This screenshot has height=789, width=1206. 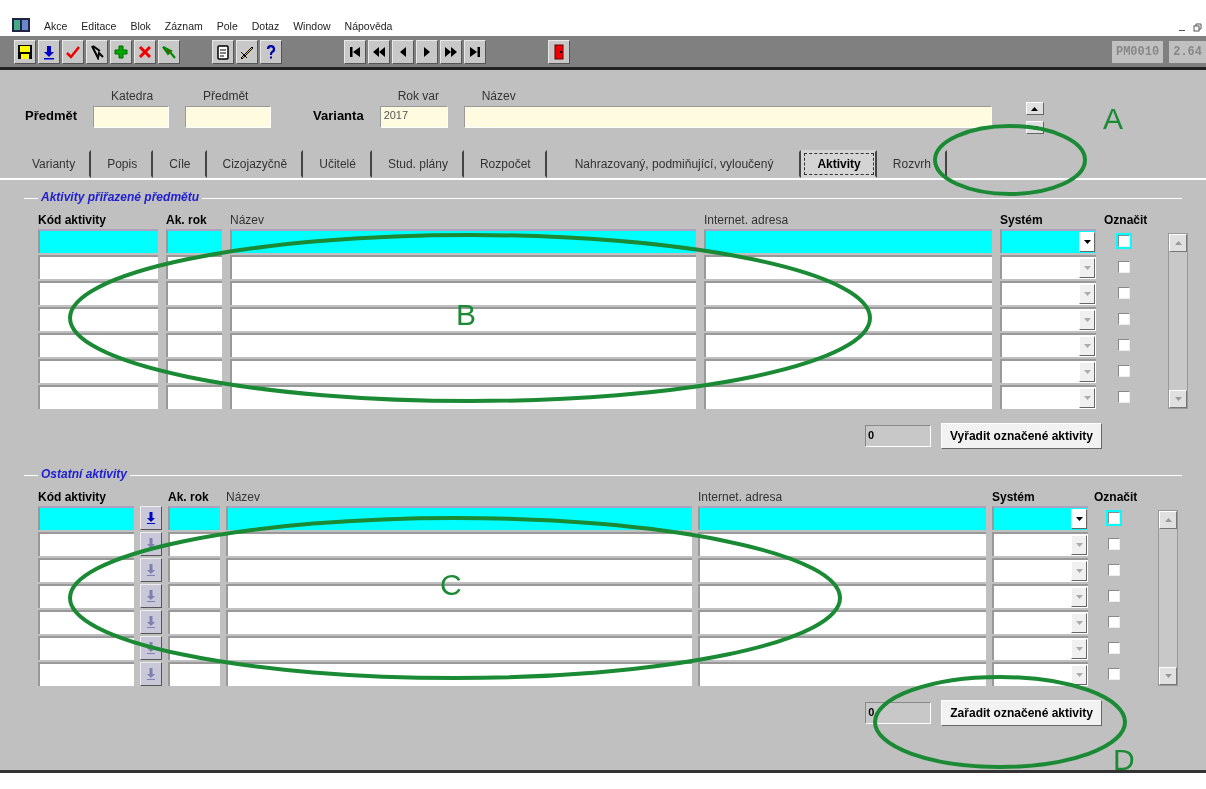 What do you see at coordinates (559, 51) in the screenshot?
I see `door-icon` at bounding box center [559, 51].